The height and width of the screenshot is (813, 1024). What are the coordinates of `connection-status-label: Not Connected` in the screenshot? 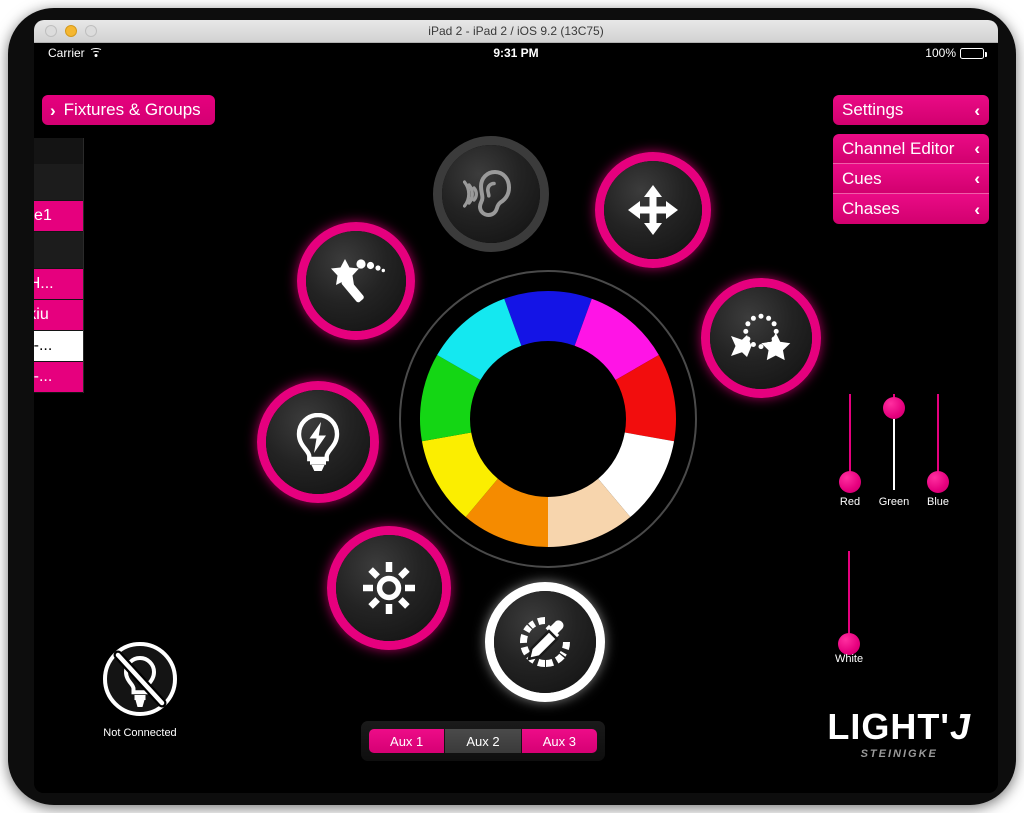 It's located at (140, 733).